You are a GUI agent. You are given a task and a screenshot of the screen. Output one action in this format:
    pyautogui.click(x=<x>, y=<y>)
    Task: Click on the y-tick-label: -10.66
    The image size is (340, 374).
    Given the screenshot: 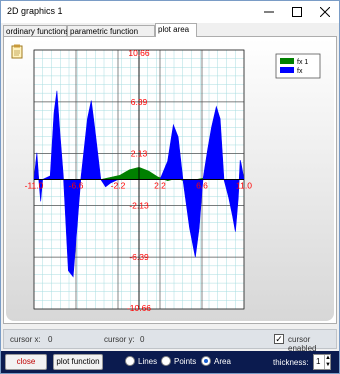 What is the action you would take?
    pyautogui.click(x=139, y=308)
    